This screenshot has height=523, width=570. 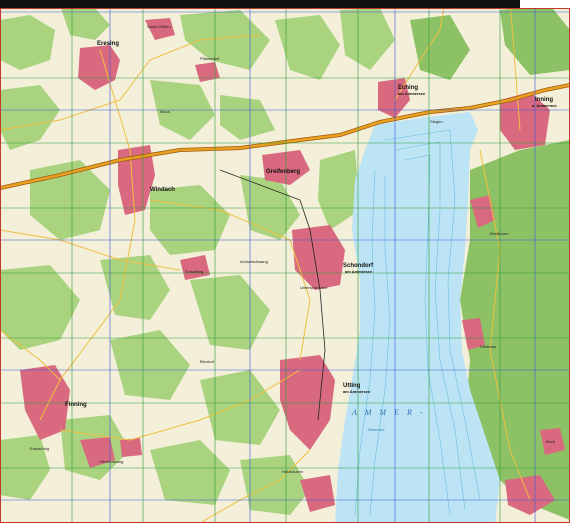 I want to click on label-greifenberg: Greifenberg, so click(x=283, y=172).